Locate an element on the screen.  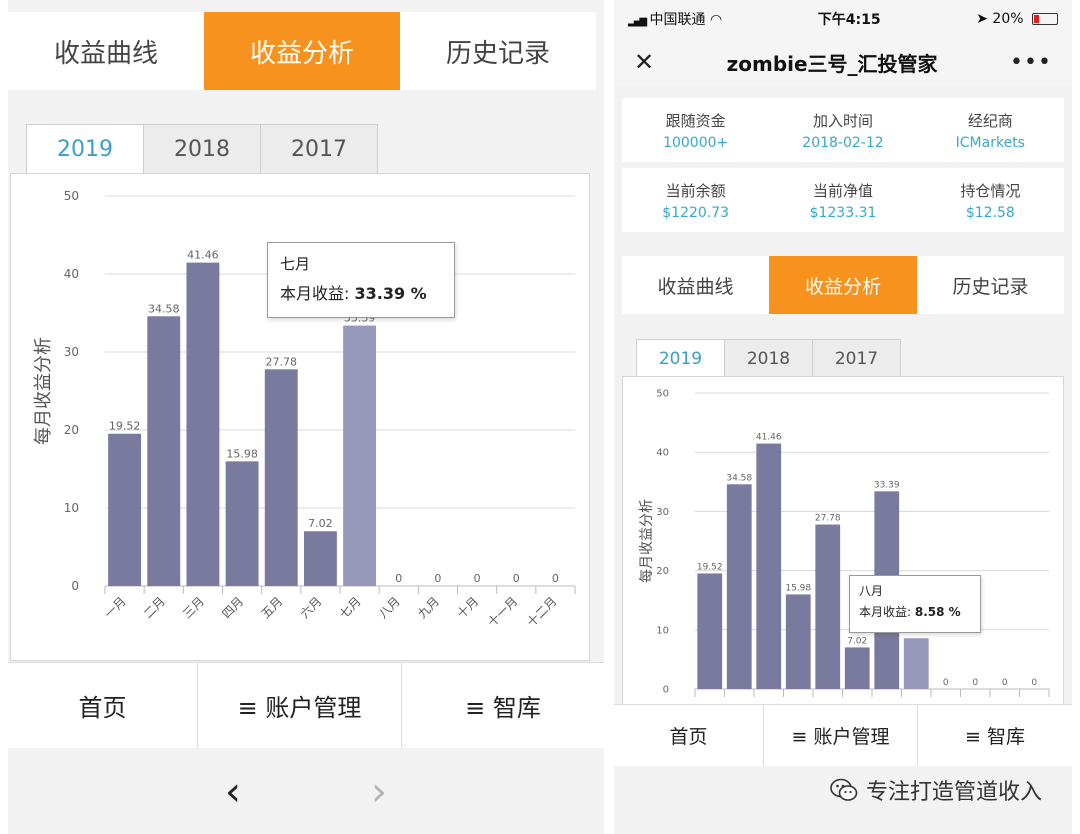
bar-一月 is located at coordinates (125, 509).